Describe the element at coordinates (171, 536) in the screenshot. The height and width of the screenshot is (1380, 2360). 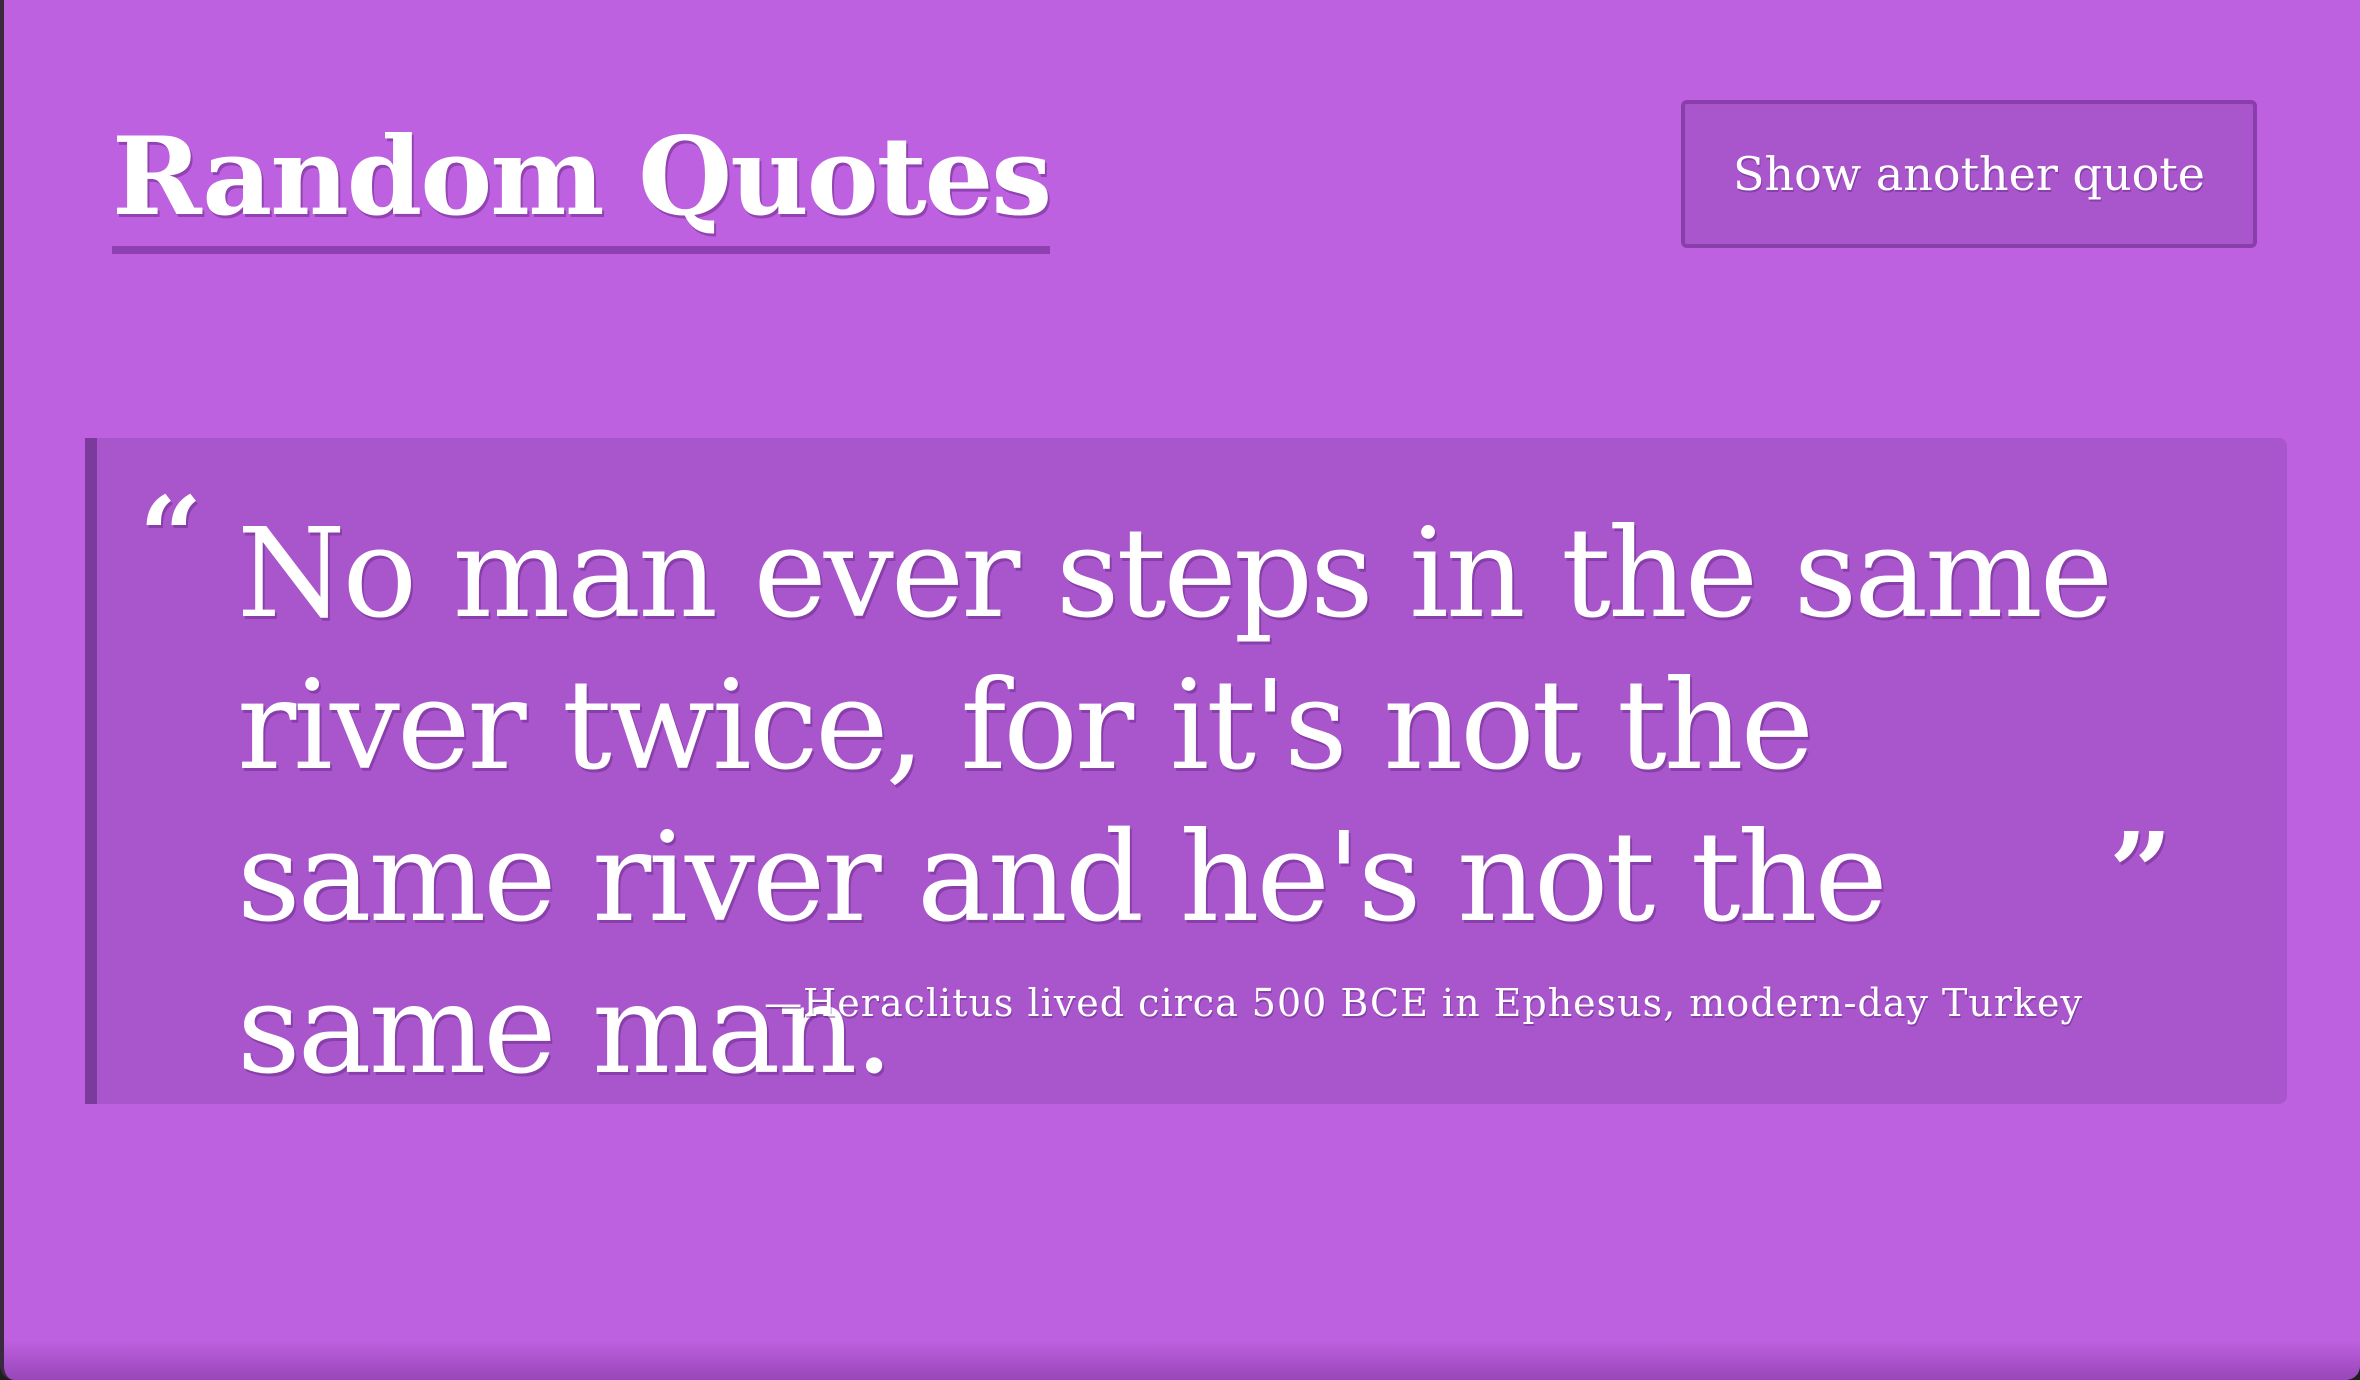
I see `open-quote-icon: “` at that location.